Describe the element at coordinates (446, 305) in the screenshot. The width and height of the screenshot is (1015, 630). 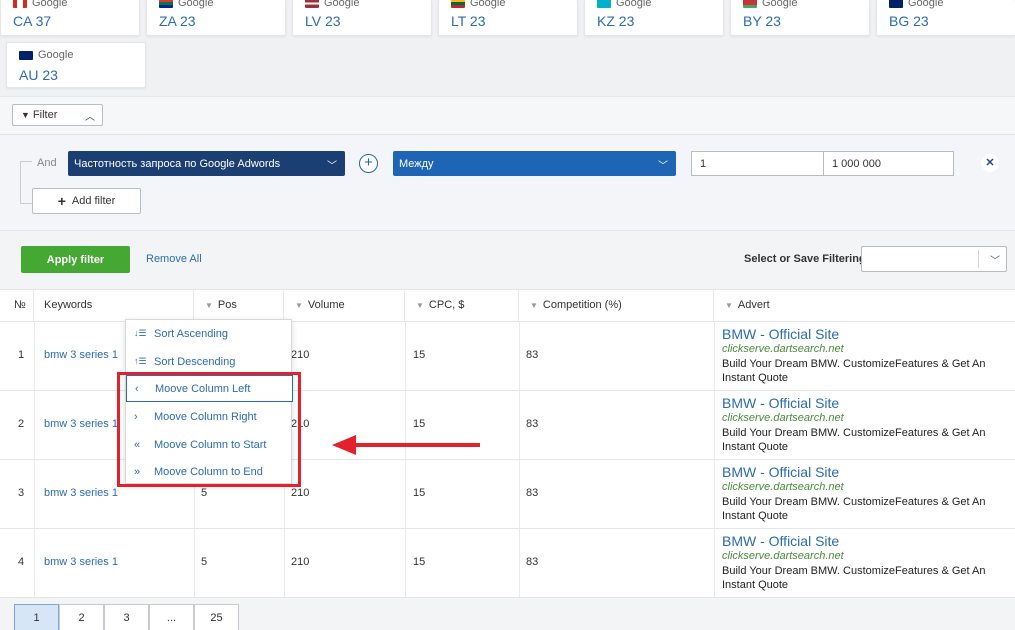
I see `header-label: CPC, $` at that location.